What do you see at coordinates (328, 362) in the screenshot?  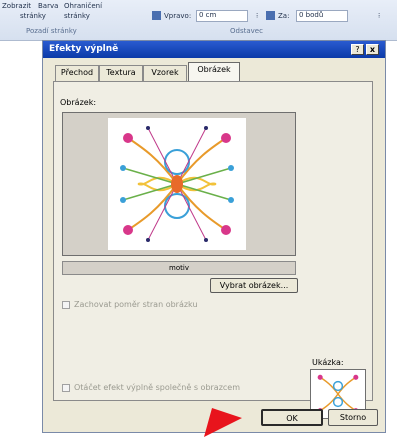 I see `sample-label: Ukázka:` at bounding box center [328, 362].